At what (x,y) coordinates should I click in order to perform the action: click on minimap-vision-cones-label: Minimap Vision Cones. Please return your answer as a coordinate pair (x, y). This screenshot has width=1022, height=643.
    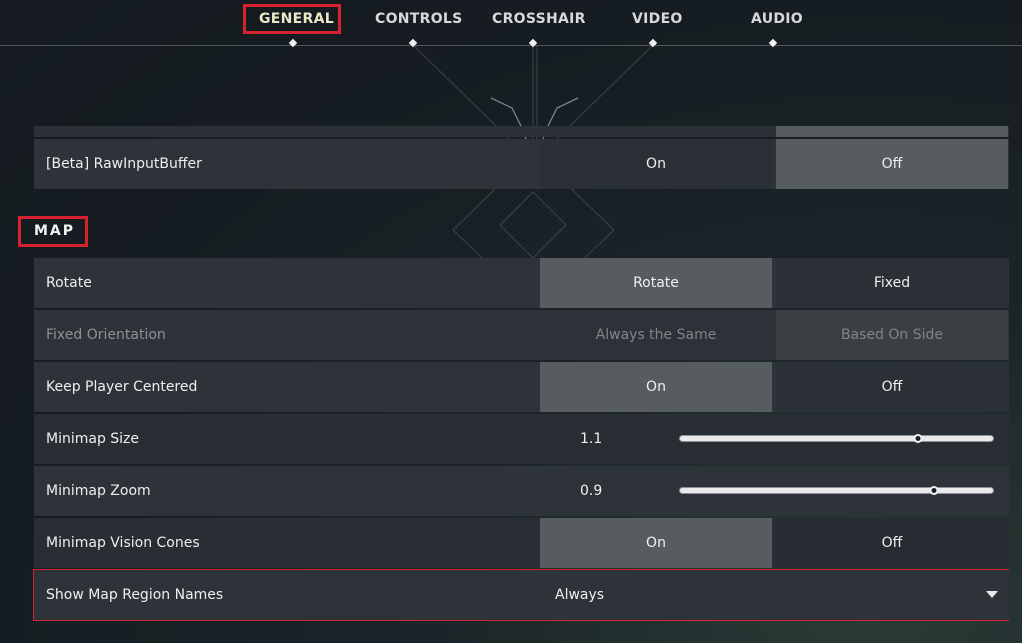
    Looking at the image, I should click on (123, 543).